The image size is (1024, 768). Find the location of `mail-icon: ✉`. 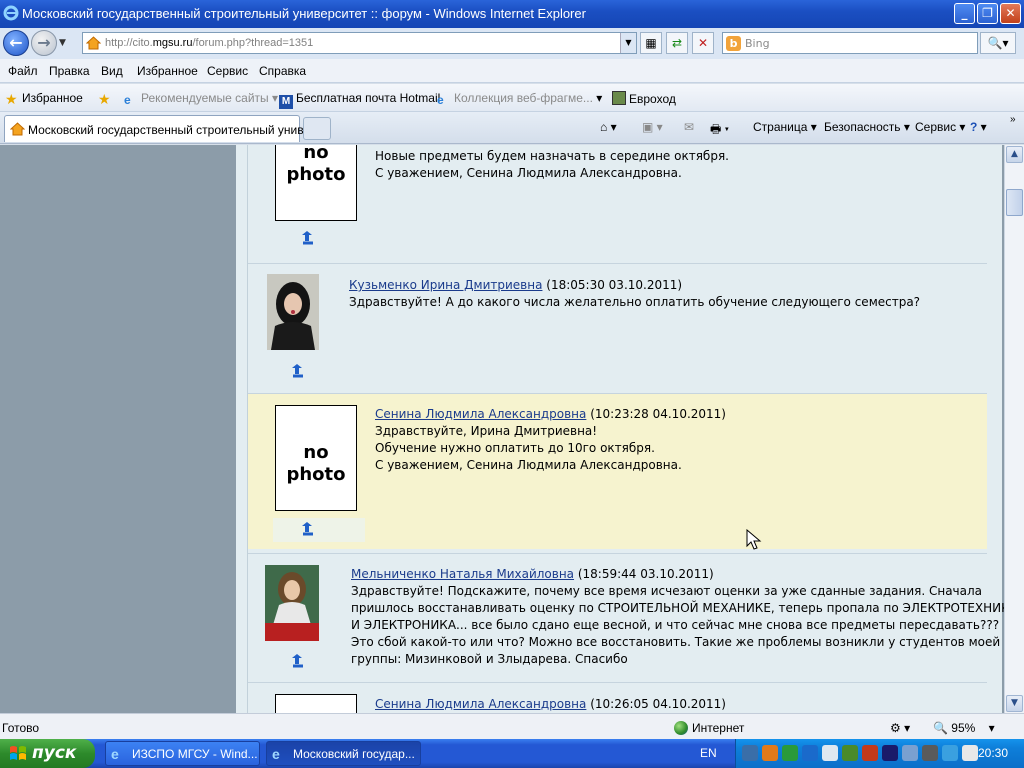

mail-icon: ✉ is located at coordinates (689, 127).